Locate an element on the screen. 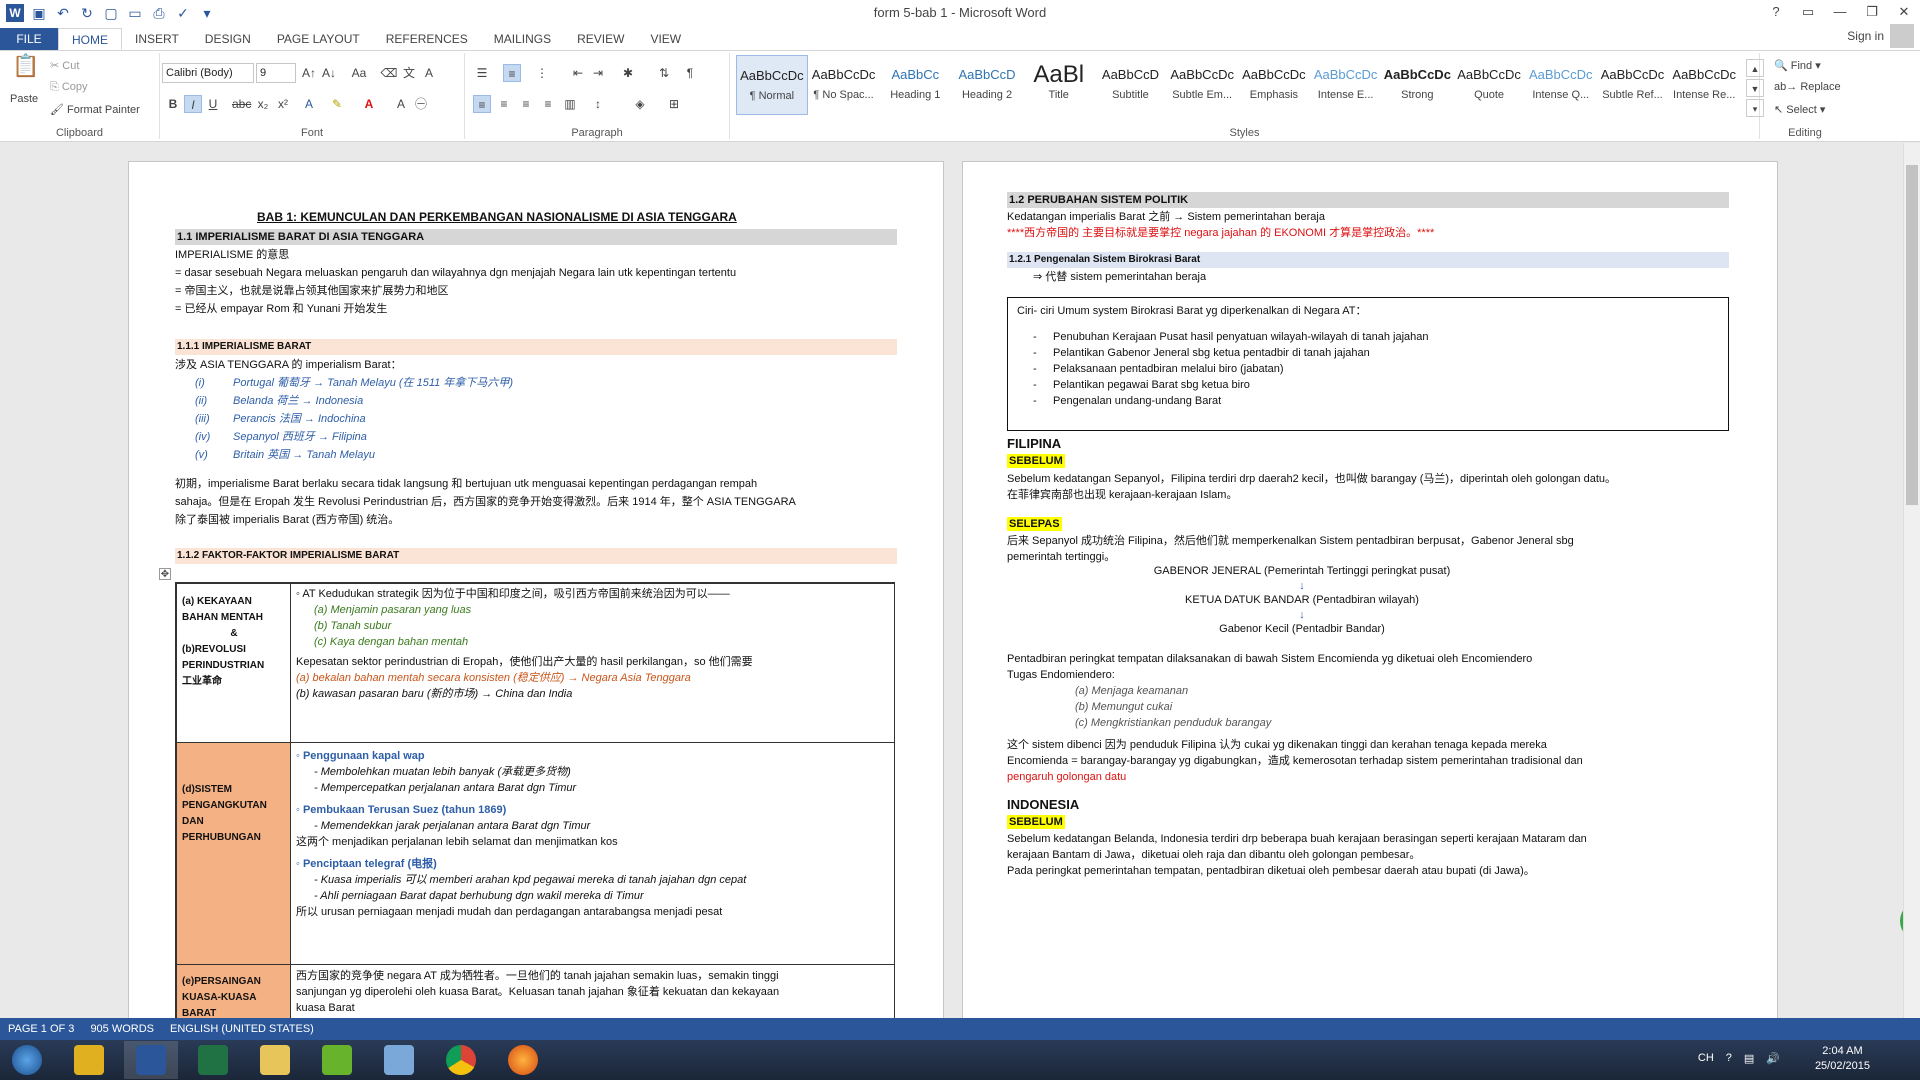 This screenshot has width=1920, height=1080. style-item: AaBbCcDc Strong is located at coordinates (1417, 85).